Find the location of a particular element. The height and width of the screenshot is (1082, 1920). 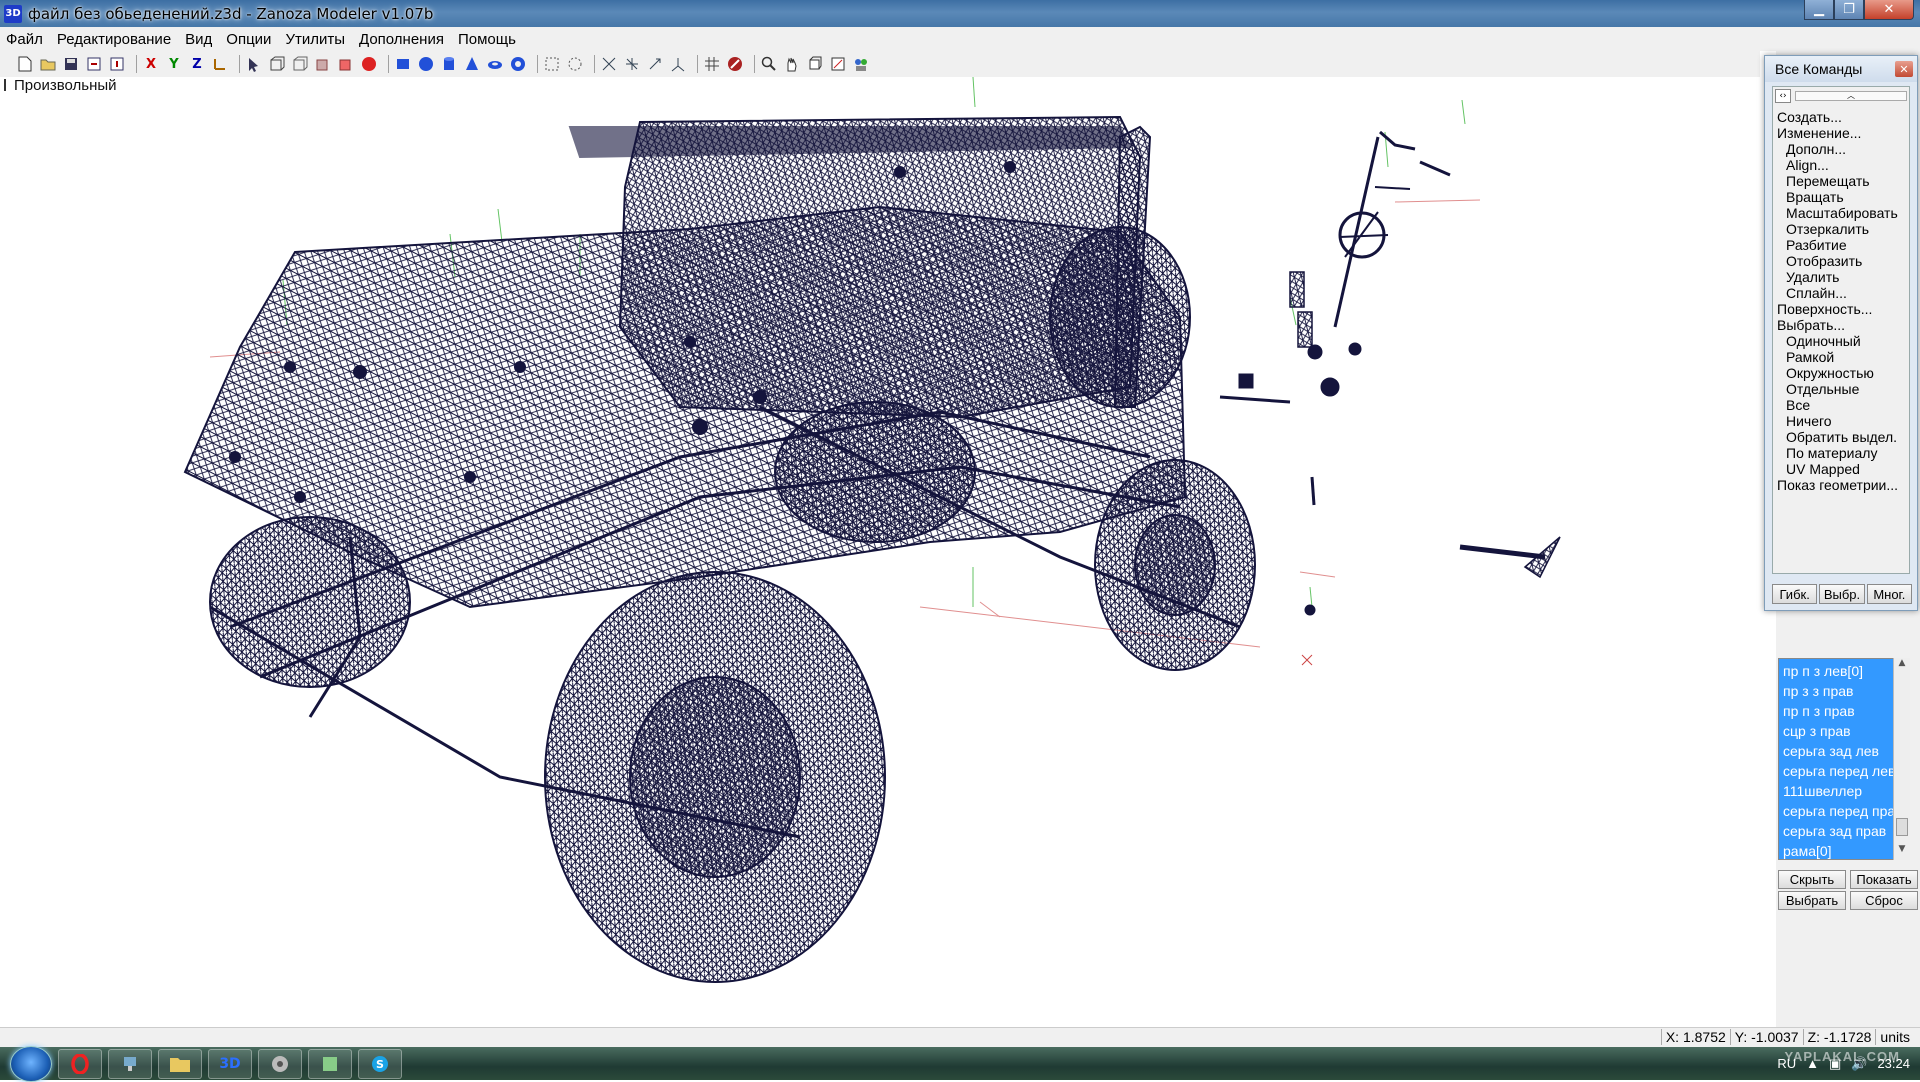

command-item: Окружностью is located at coordinates (1843, 373).